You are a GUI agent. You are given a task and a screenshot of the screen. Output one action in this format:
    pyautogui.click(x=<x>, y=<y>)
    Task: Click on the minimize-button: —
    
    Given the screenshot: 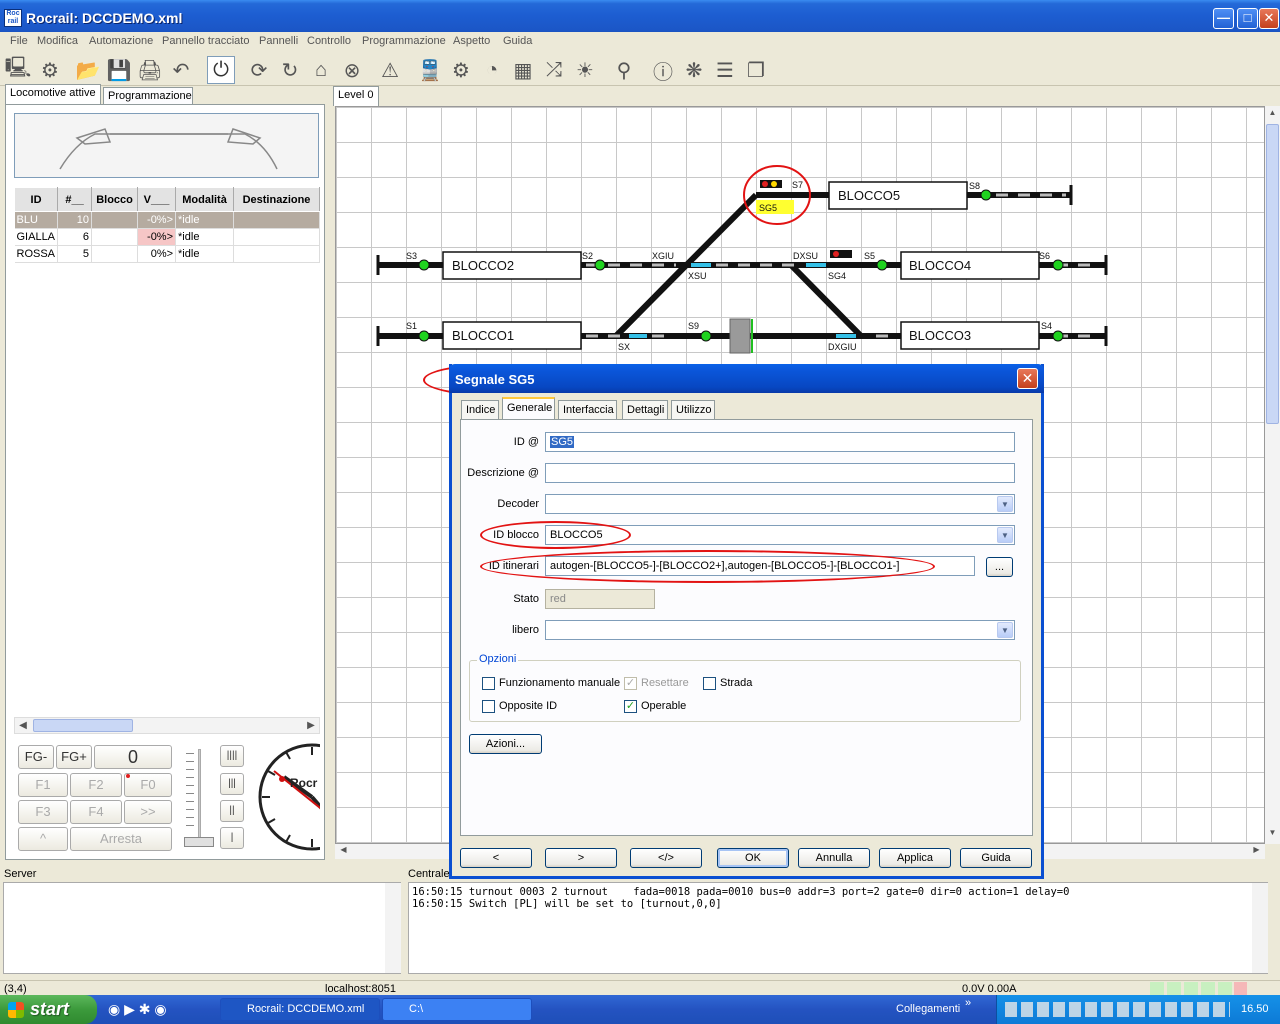 What is the action you would take?
    pyautogui.click(x=1223, y=18)
    